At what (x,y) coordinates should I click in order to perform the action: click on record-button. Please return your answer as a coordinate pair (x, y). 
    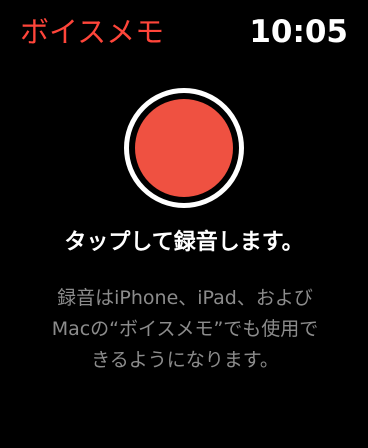
    Looking at the image, I should click on (184, 148).